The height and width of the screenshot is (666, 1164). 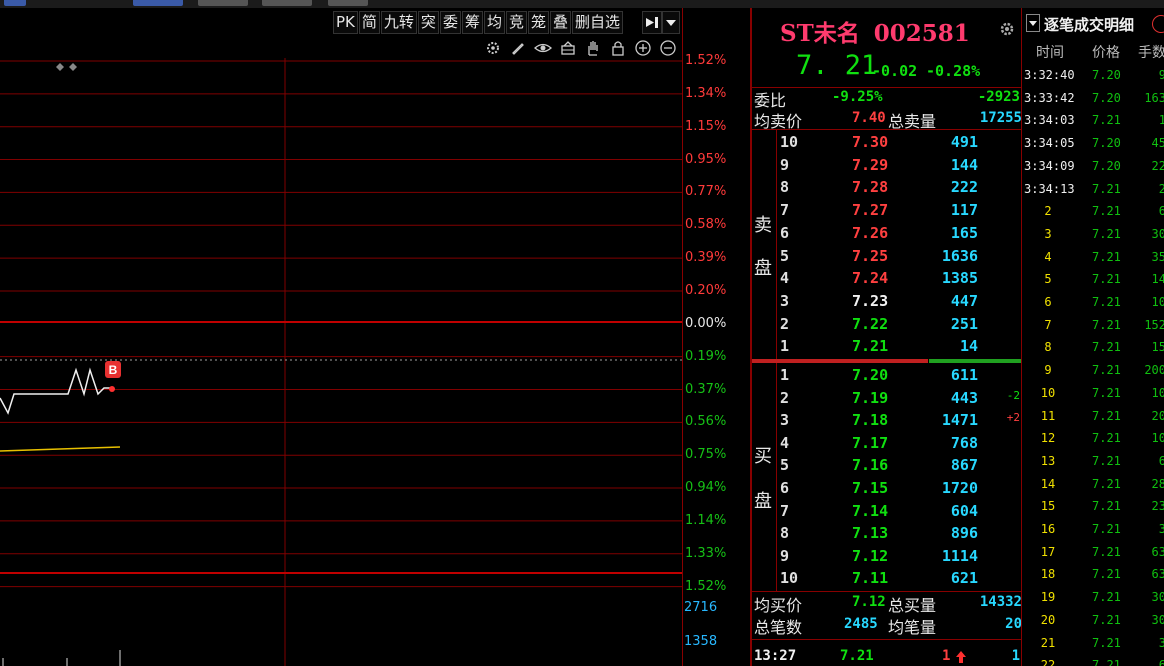 I want to click on toolbar-button: 删自选, so click(x=598, y=22).